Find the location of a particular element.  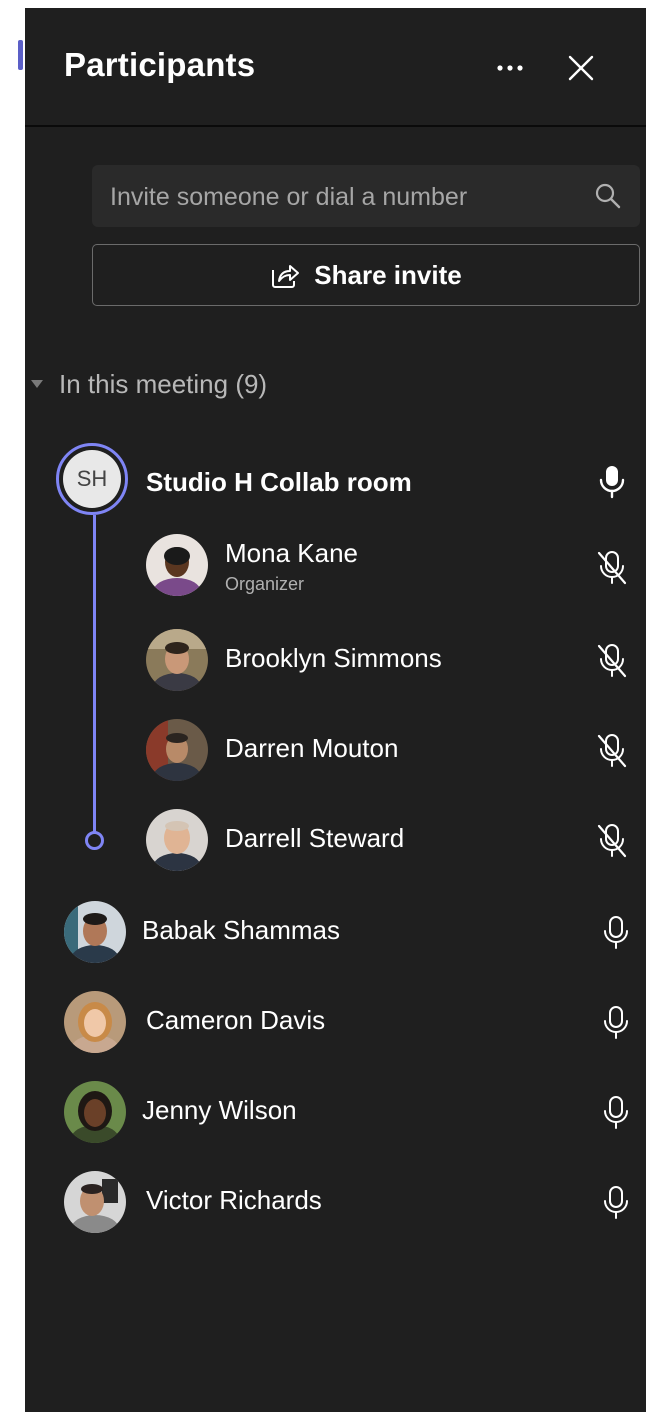

participant-name: Darrell Steward is located at coordinates (315, 838).